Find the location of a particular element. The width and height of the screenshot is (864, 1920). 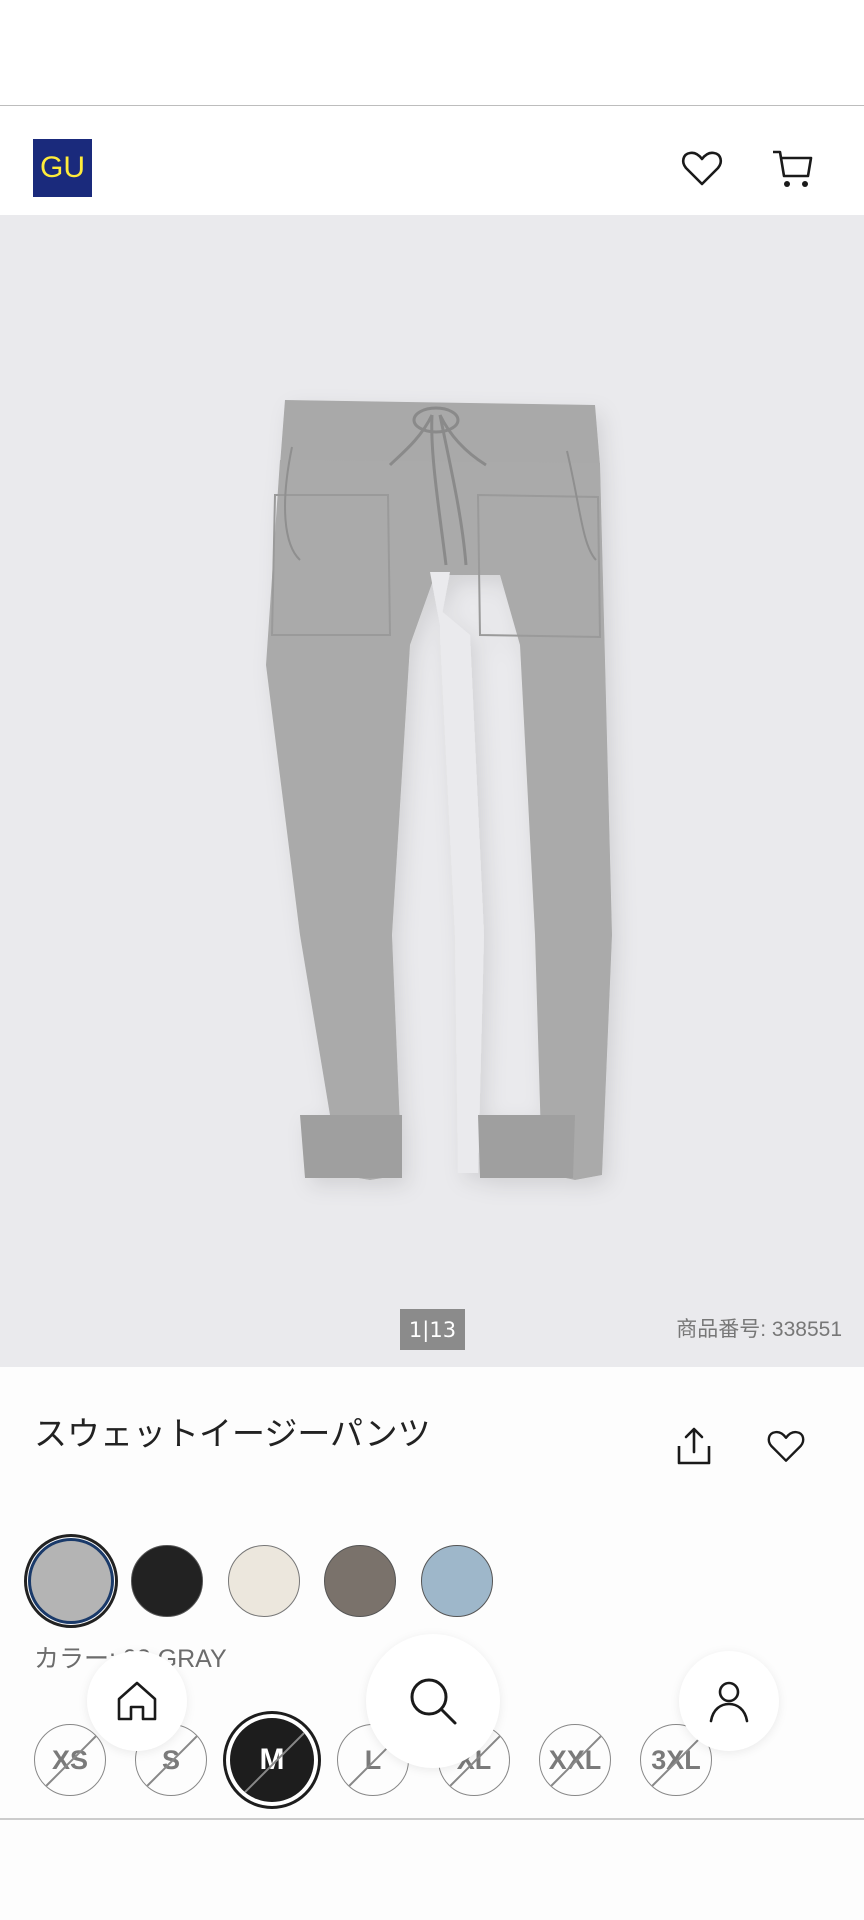

image-counter: 1|13 is located at coordinates (432, 1329).